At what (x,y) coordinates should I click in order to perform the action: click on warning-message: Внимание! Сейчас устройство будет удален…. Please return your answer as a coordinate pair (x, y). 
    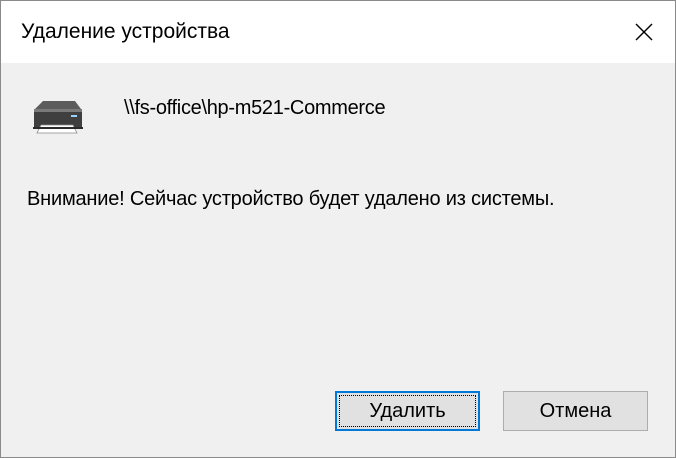
    Looking at the image, I should click on (291, 199).